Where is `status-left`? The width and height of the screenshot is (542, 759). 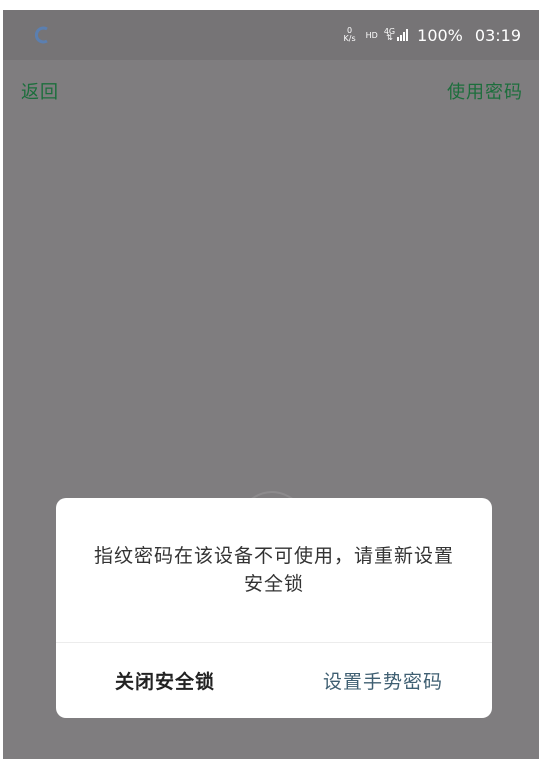
status-left is located at coordinates (42, 35).